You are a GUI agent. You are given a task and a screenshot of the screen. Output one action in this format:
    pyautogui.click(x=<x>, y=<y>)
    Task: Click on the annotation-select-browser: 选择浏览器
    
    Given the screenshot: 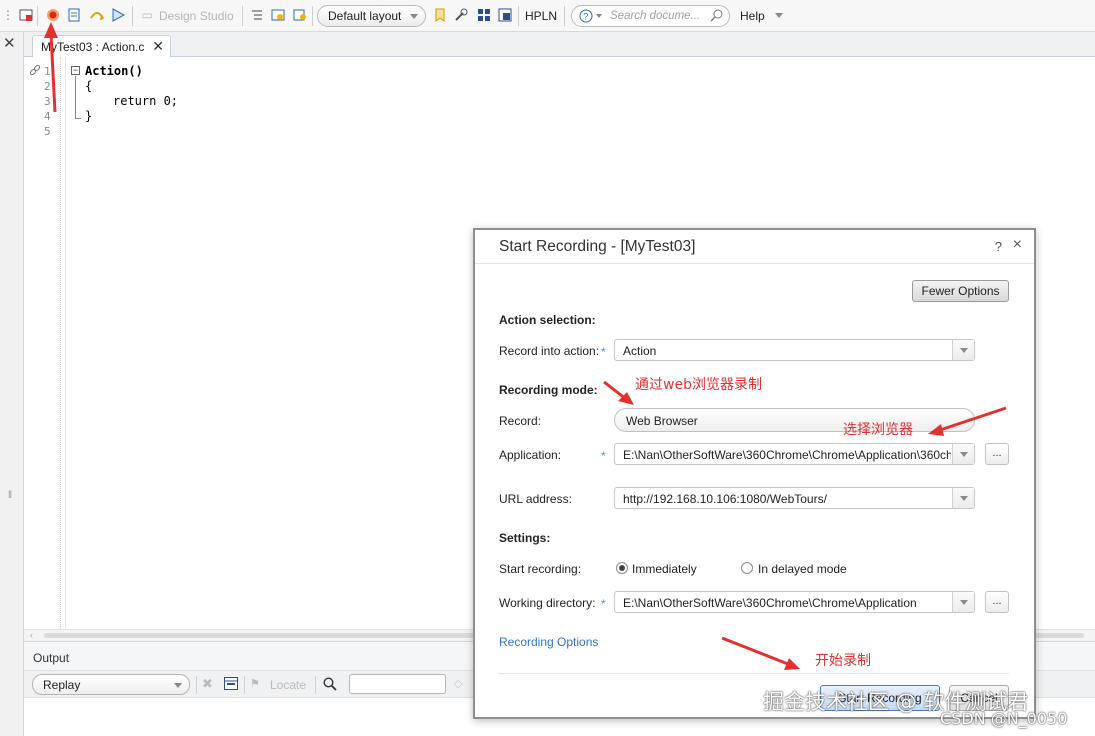 What is the action you would take?
    pyautogui.click(x=878, y=430)
    